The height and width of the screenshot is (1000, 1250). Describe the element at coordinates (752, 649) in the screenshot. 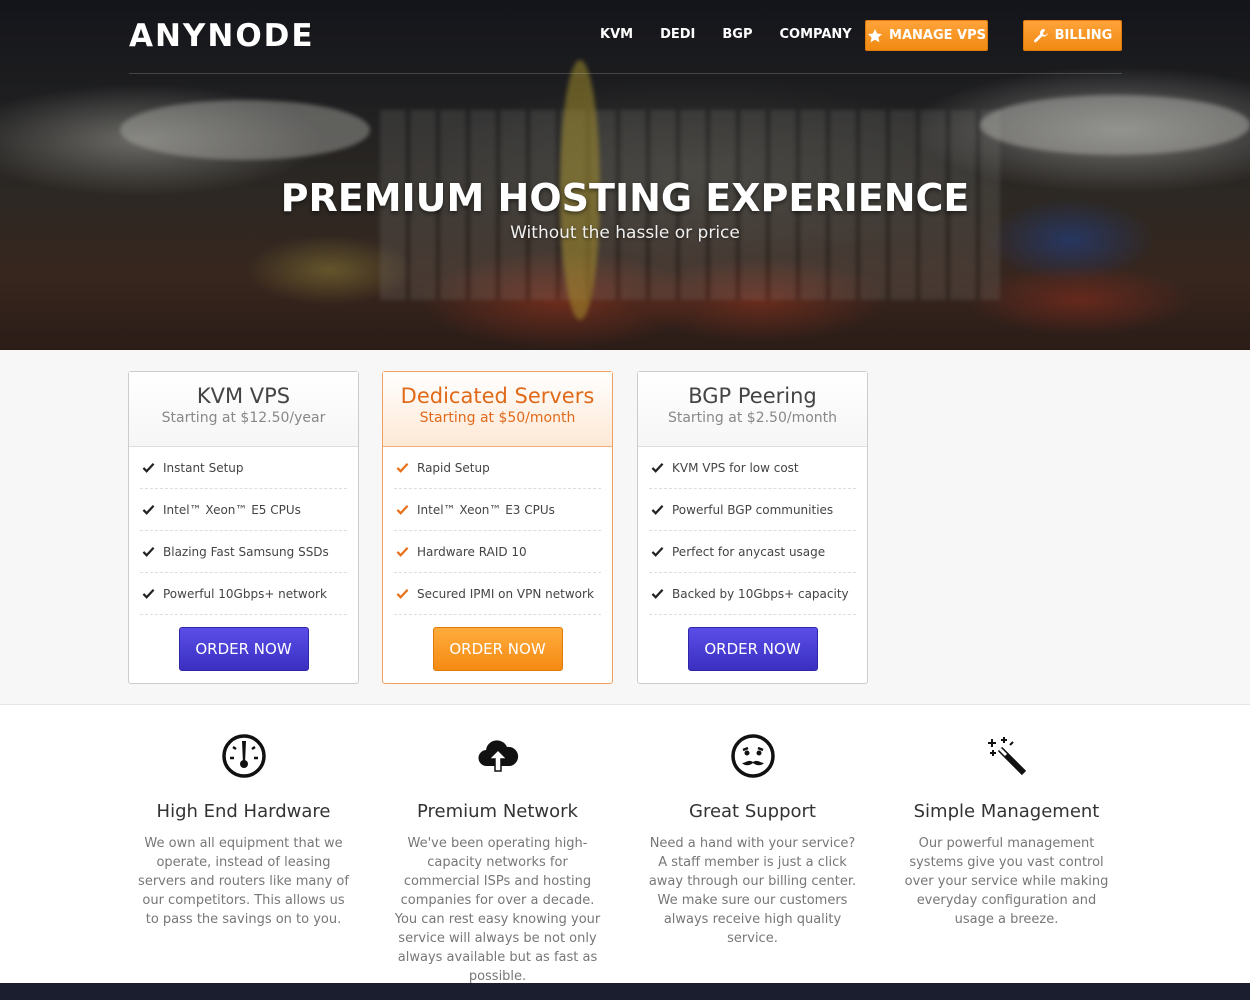

I see `order-now-button-bgp: ORDER NOW` at that location.